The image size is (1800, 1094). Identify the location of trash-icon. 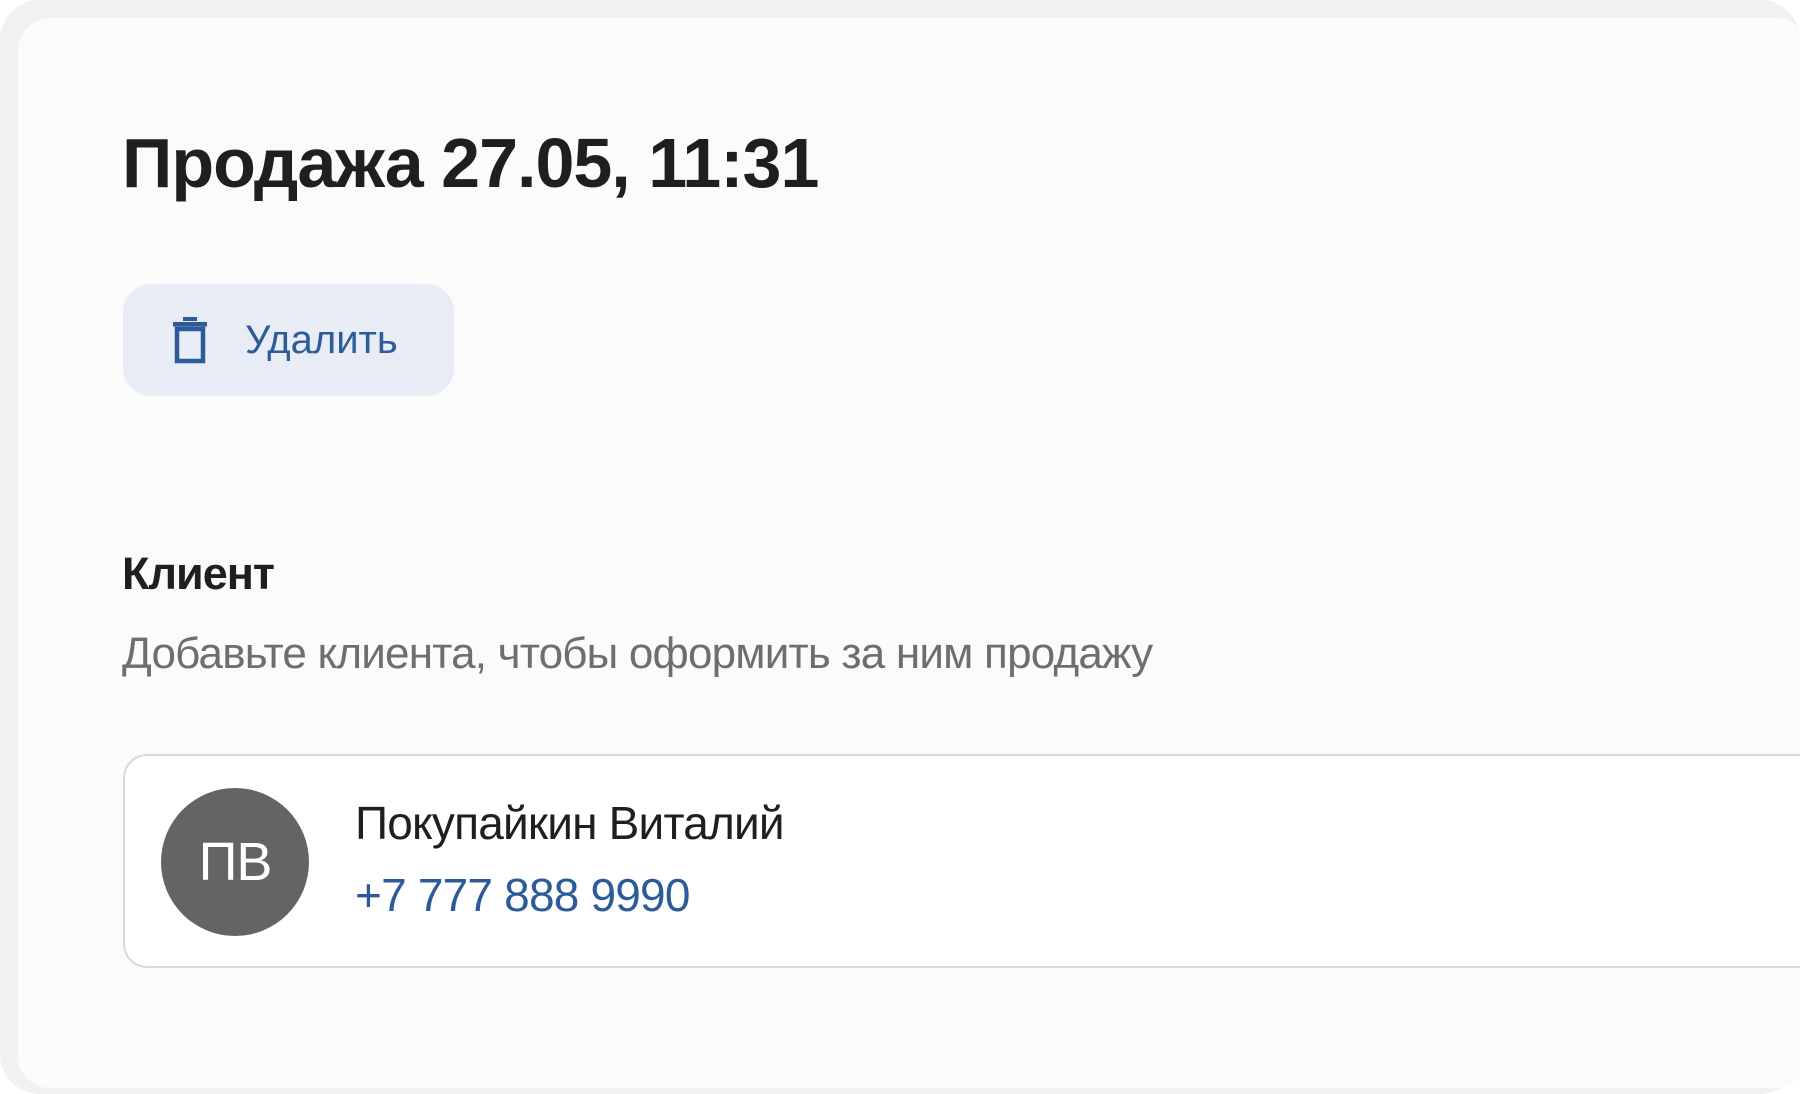
(190, 340).